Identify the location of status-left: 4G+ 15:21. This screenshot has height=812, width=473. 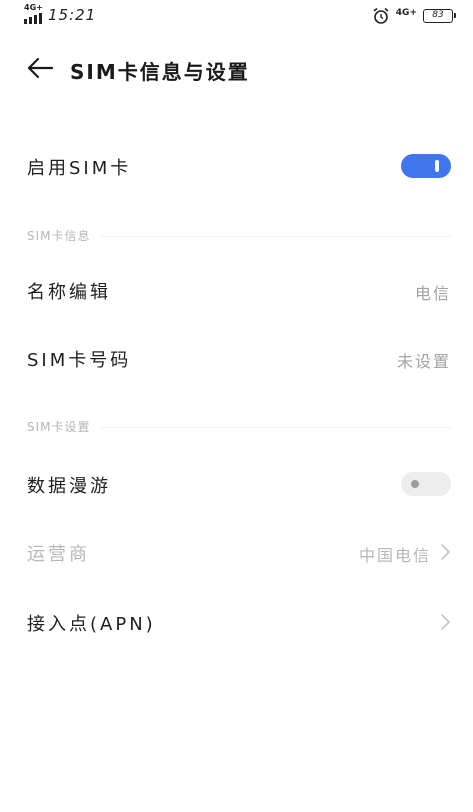
(60, 13).